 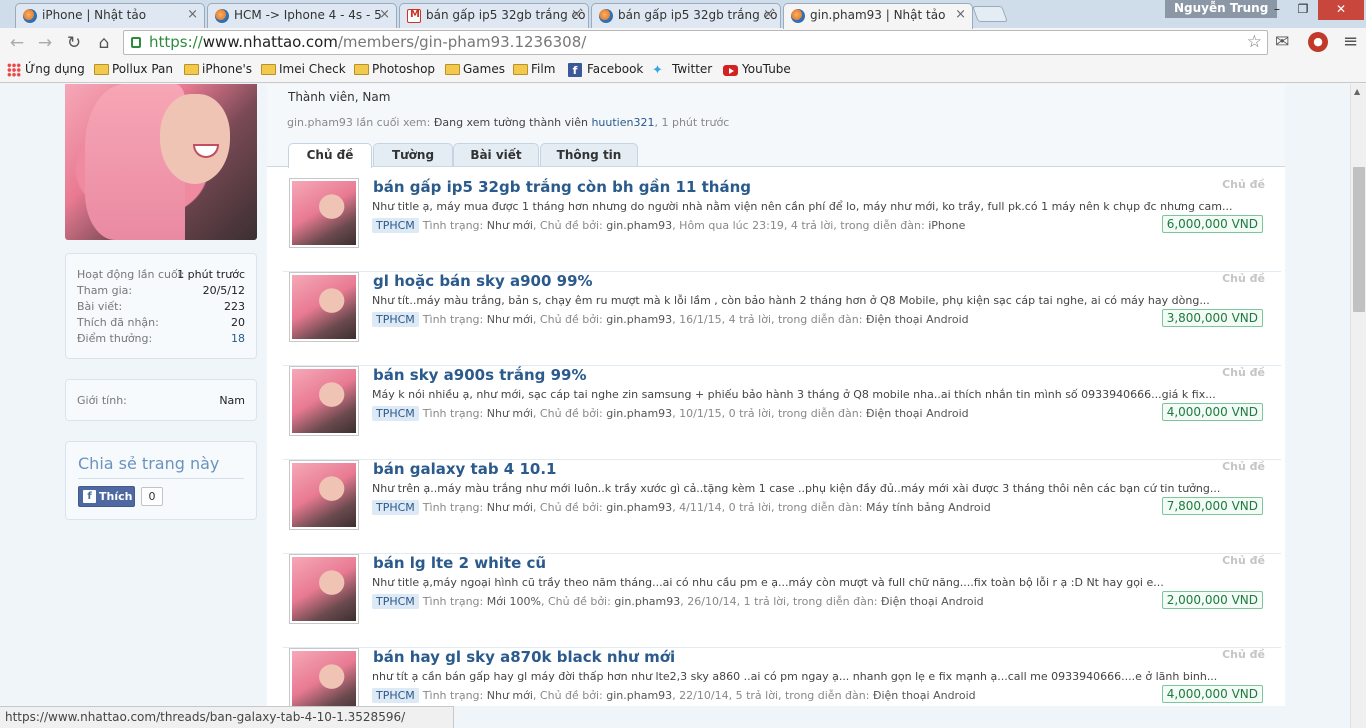 What do you see at coordinates (131, 274) in the screenshot?
I see `stat-label: Hoạt động lần cuối:` at bounding box center [131, 274].